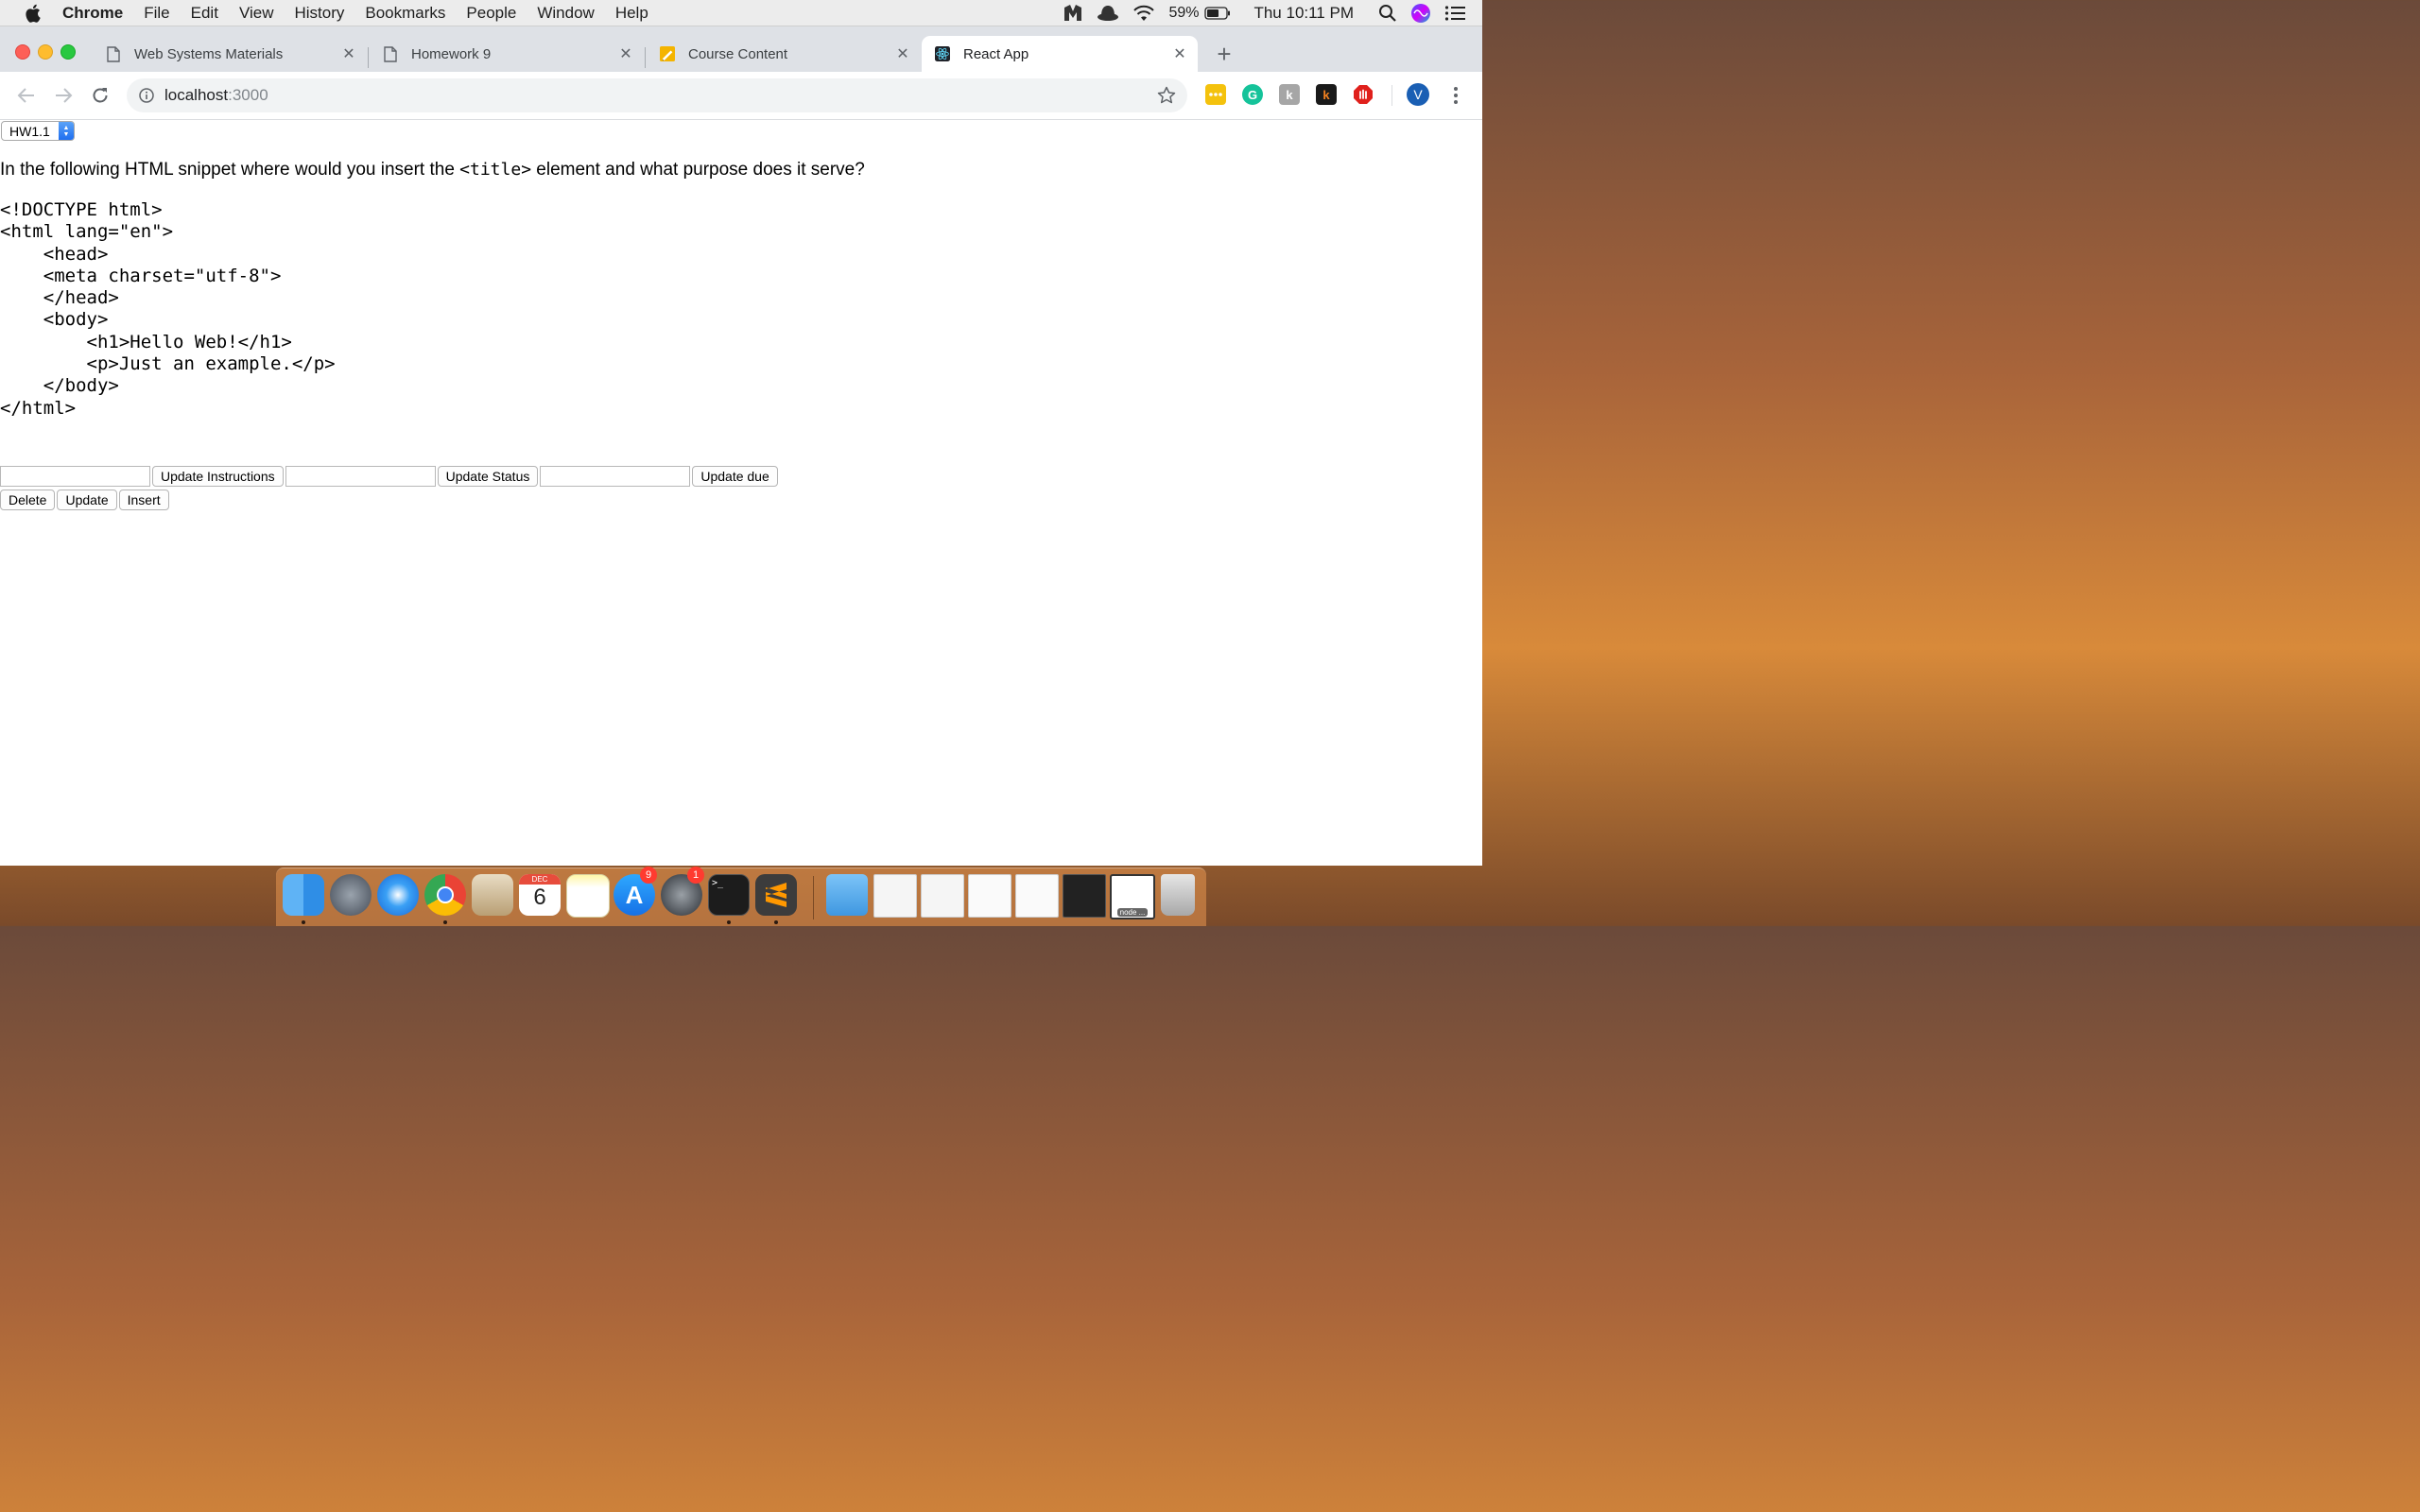 This screenshot has height=1512, width=2420. Describe the element at coordinates (847, 895) in the screenshot. I see `folder-icon` at that location.